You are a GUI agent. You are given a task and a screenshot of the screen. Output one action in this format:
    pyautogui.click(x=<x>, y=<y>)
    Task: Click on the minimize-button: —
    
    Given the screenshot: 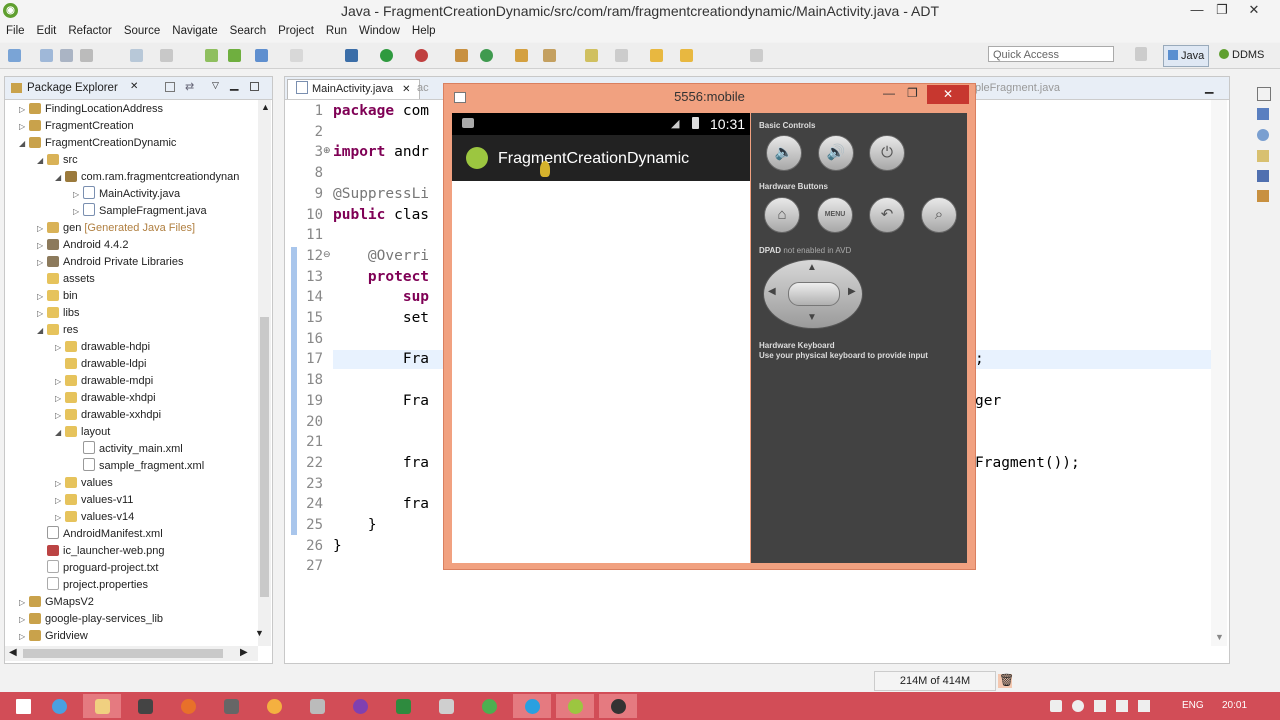 What is the action you would take?
    pyautogui.click(x=1197, y=10)
    